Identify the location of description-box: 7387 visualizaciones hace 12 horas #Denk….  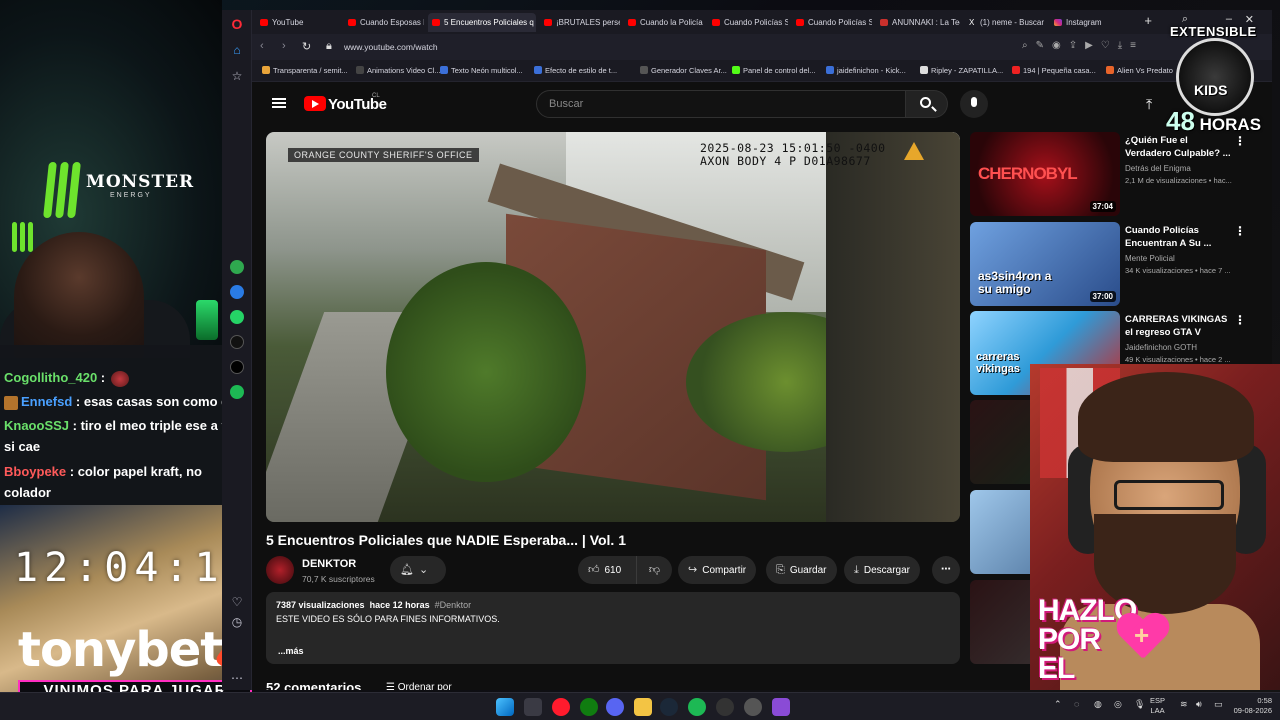
(613, 628).